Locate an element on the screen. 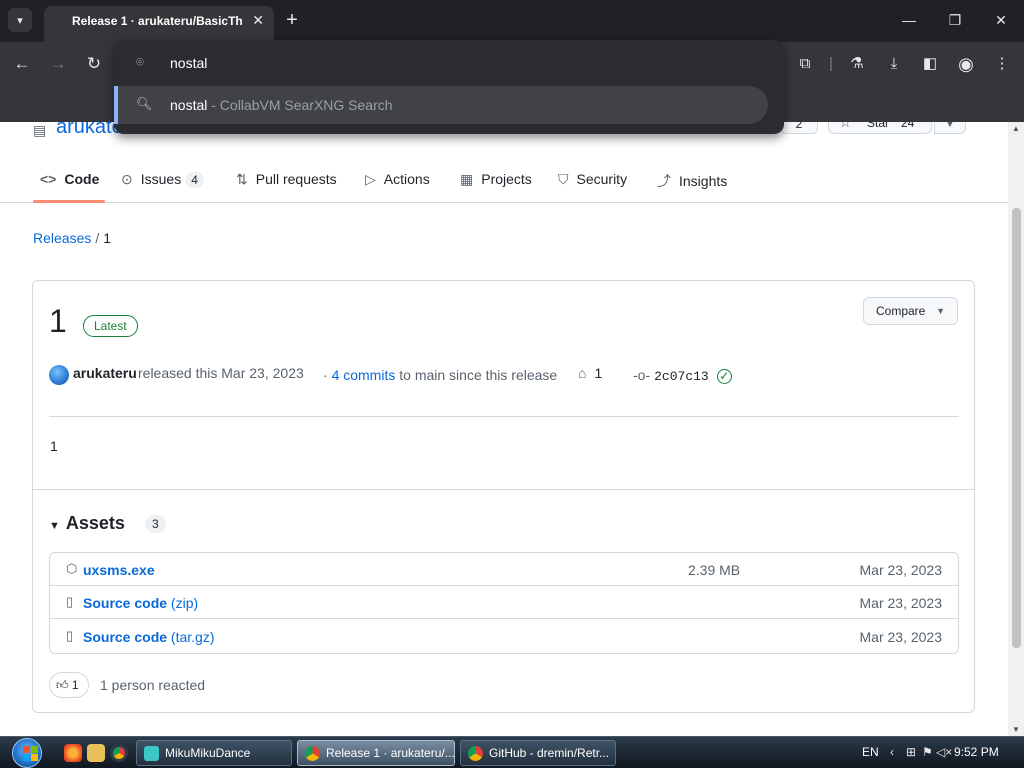 This screenshot has width=1024, height=768. minimize-icon: — is located at coordinates (909, 20).